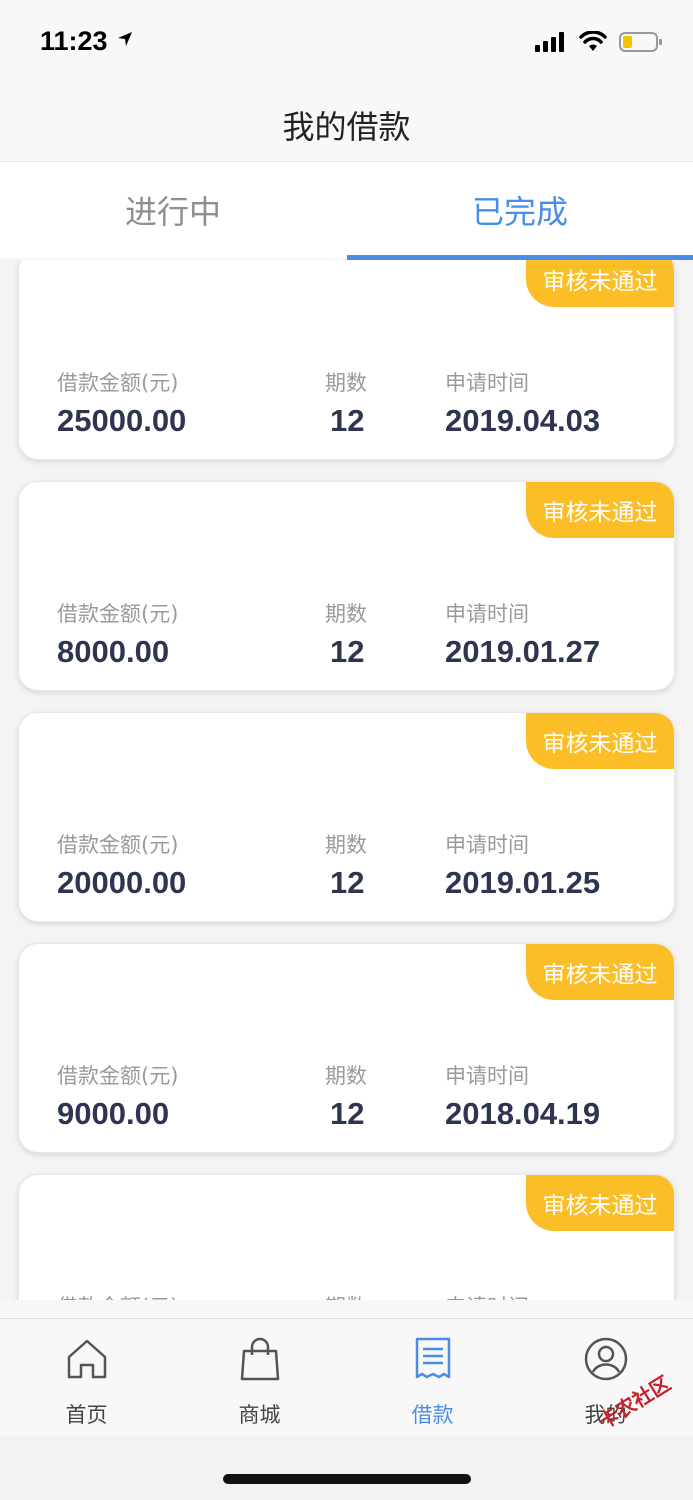  Describe the element at coordinates (346, 127) in the screenshot. I see `page-title: 我的借款` at that location.